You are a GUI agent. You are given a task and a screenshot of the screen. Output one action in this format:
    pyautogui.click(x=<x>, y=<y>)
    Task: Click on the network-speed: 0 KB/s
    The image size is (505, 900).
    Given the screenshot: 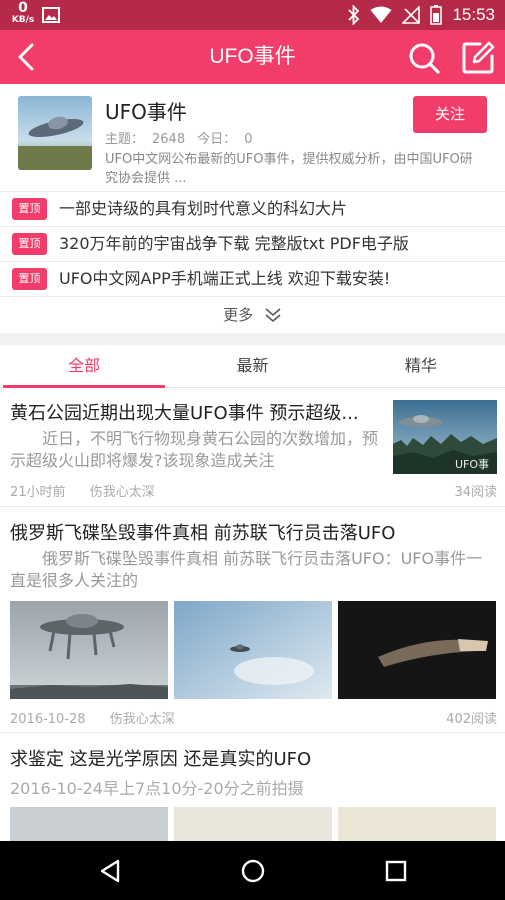 What is the action you would take?
    pyautogui.click(x=23, y=13)
    